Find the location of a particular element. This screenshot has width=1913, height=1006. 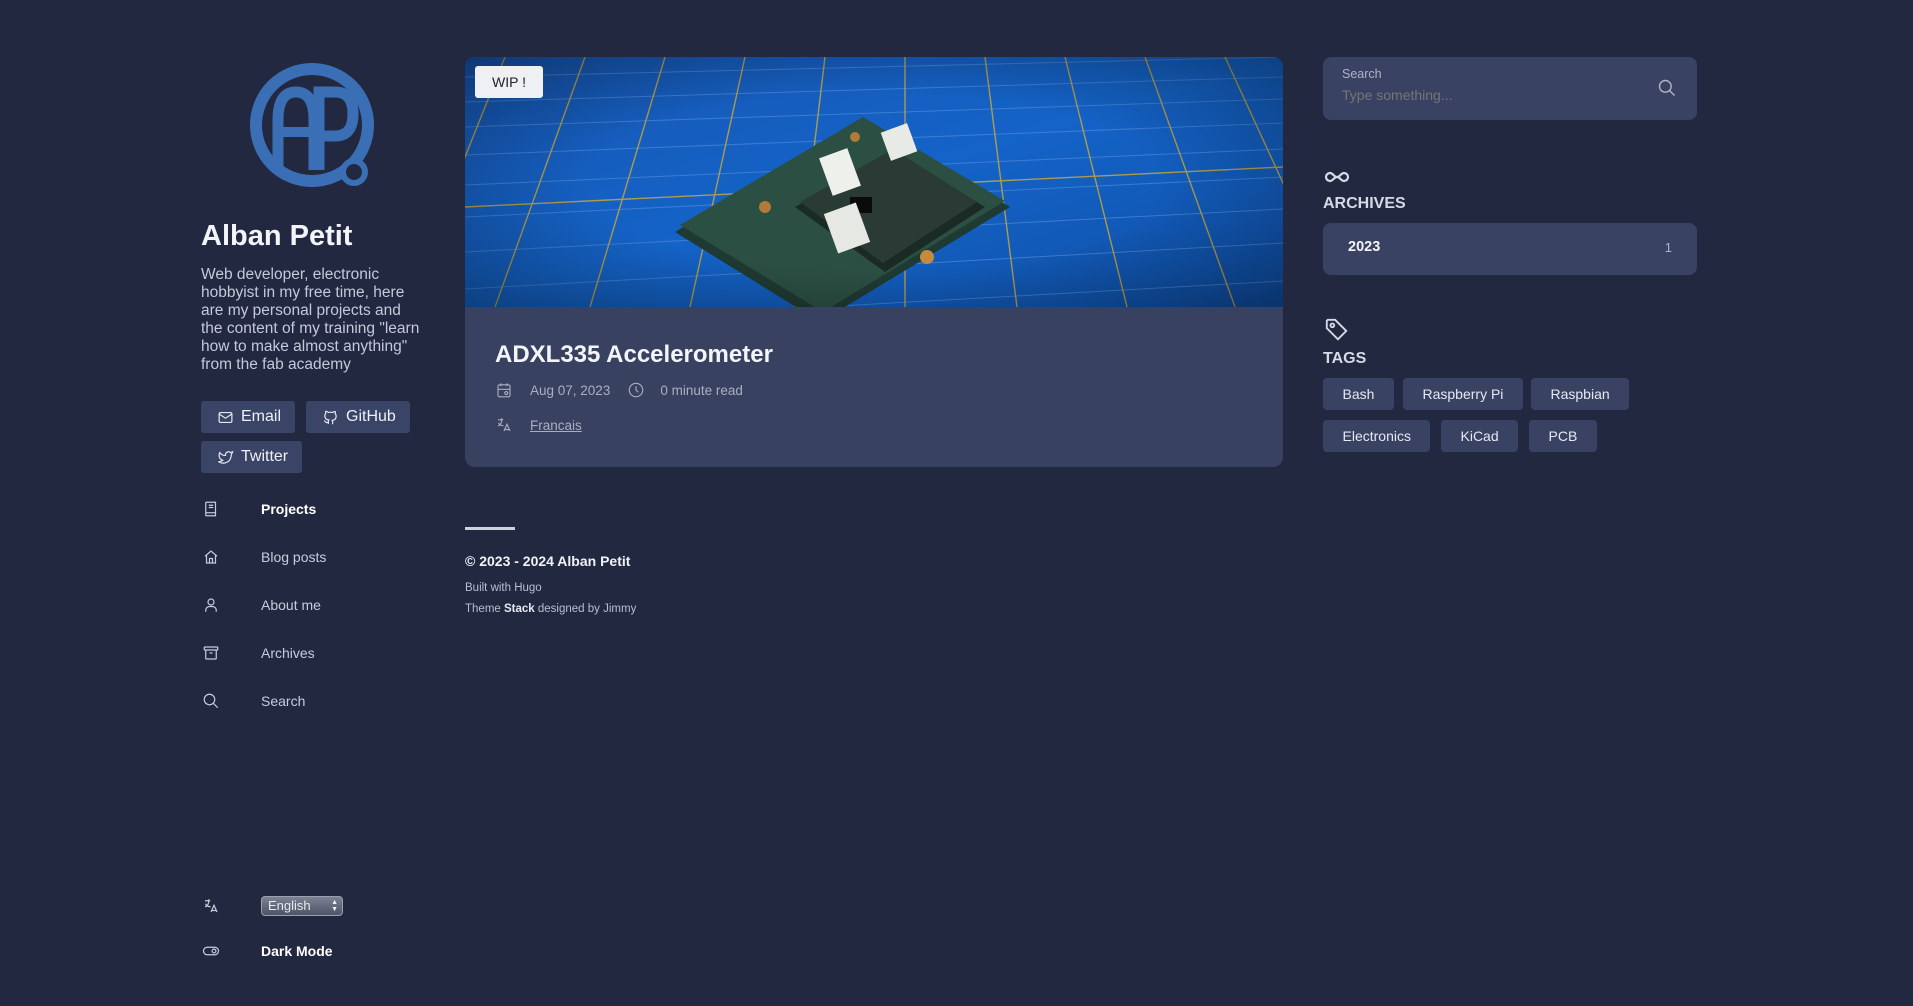

footer-copyright: © 2023 - 2024 Alban Petit is located at coordinates (548, 561).